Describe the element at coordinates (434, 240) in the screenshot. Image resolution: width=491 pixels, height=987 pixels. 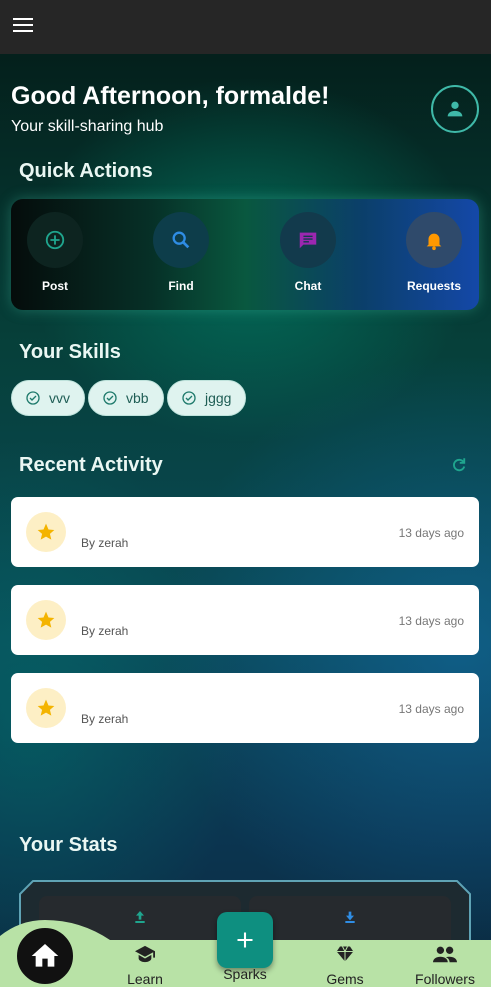
I see `bell-icon` at that location.